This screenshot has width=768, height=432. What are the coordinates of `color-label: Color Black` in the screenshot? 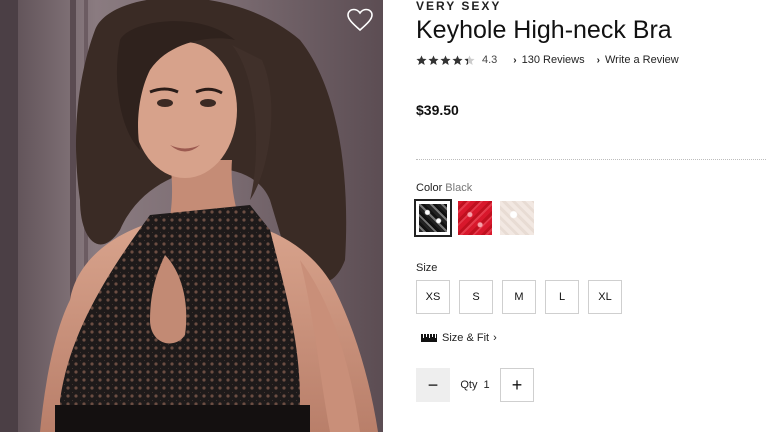 It's located at (444, 188).